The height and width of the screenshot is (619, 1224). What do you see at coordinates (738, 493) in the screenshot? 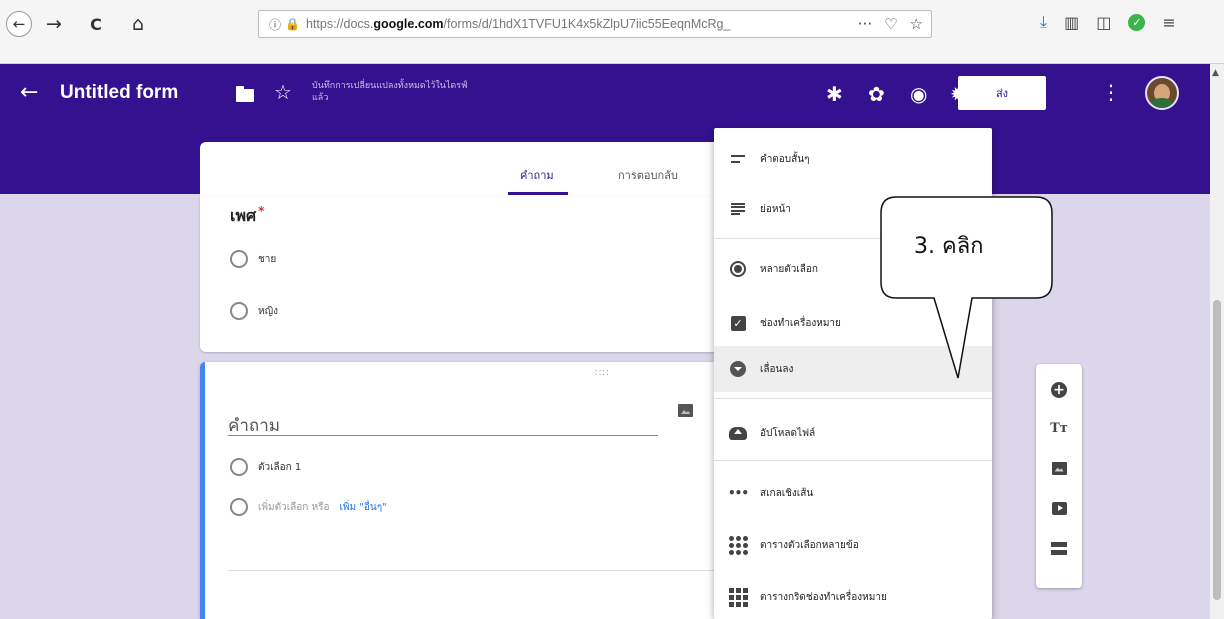
I see `linear-scale-icon: •••` at bounding box center [738, 493].